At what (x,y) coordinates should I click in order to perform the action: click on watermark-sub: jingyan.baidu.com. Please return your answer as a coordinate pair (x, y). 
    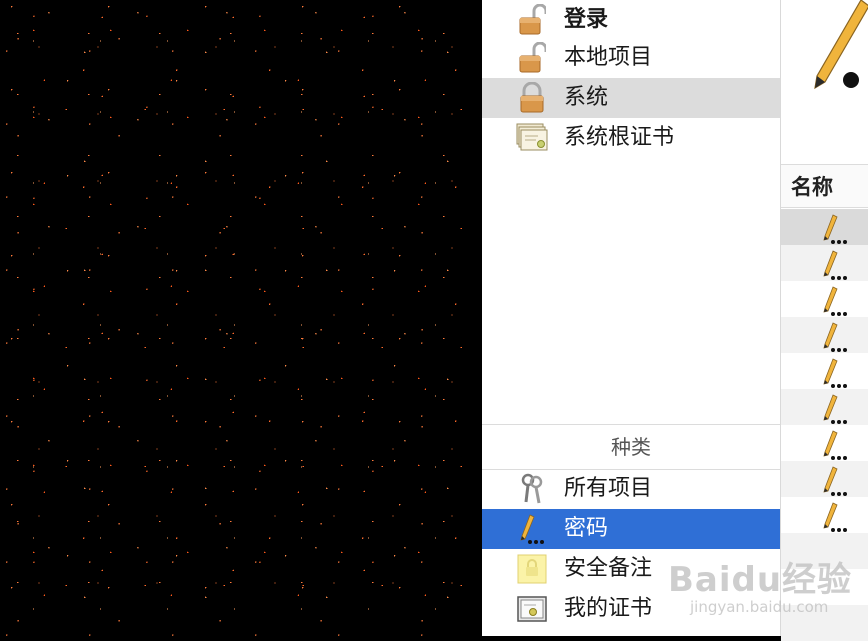
    Looking at the image, I should click on (759, 607).